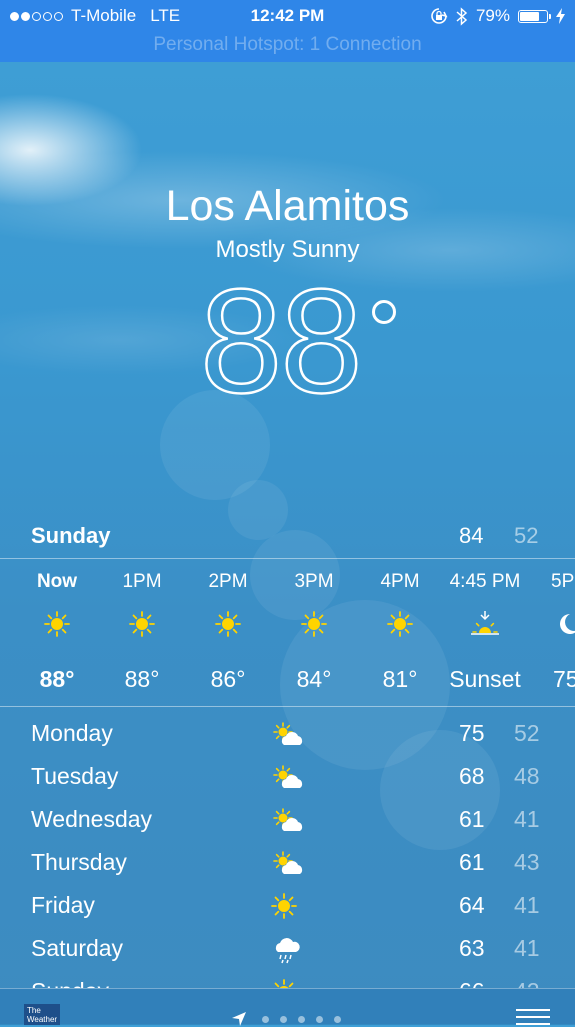  I want to click on rain-icon, so click(288, 950).